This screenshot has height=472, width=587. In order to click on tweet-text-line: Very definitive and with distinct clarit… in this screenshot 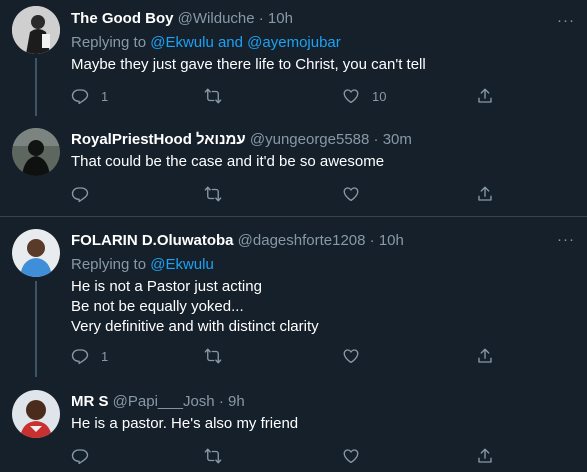, I will do `click(195, 326)`.